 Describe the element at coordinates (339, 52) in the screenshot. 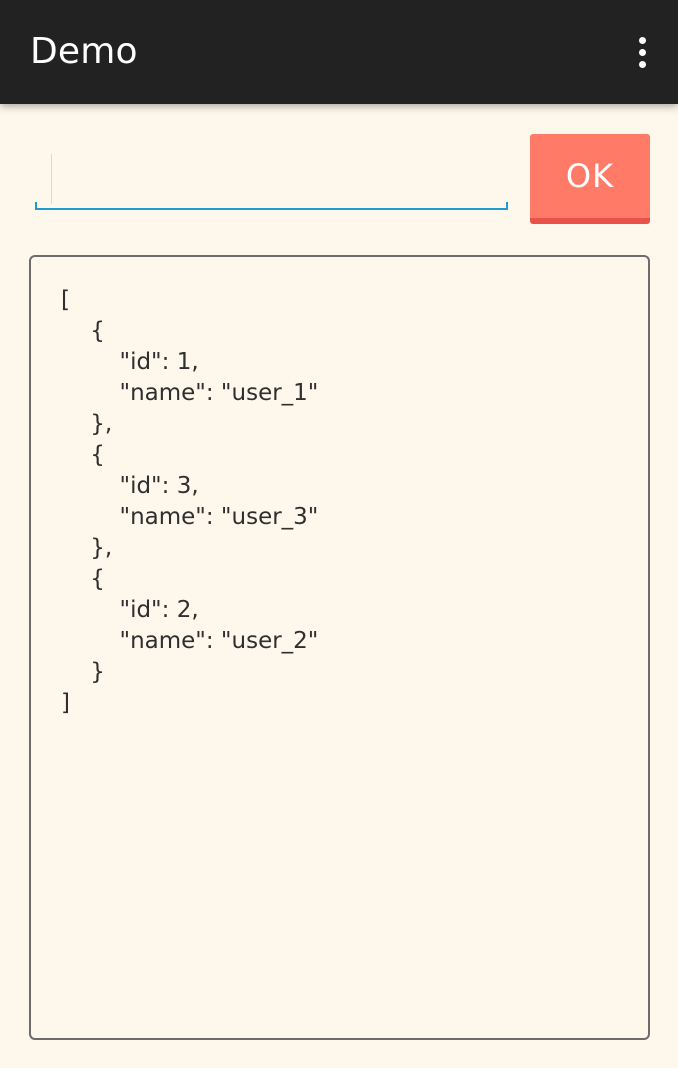

I see `action-bar: Demo` at that location.